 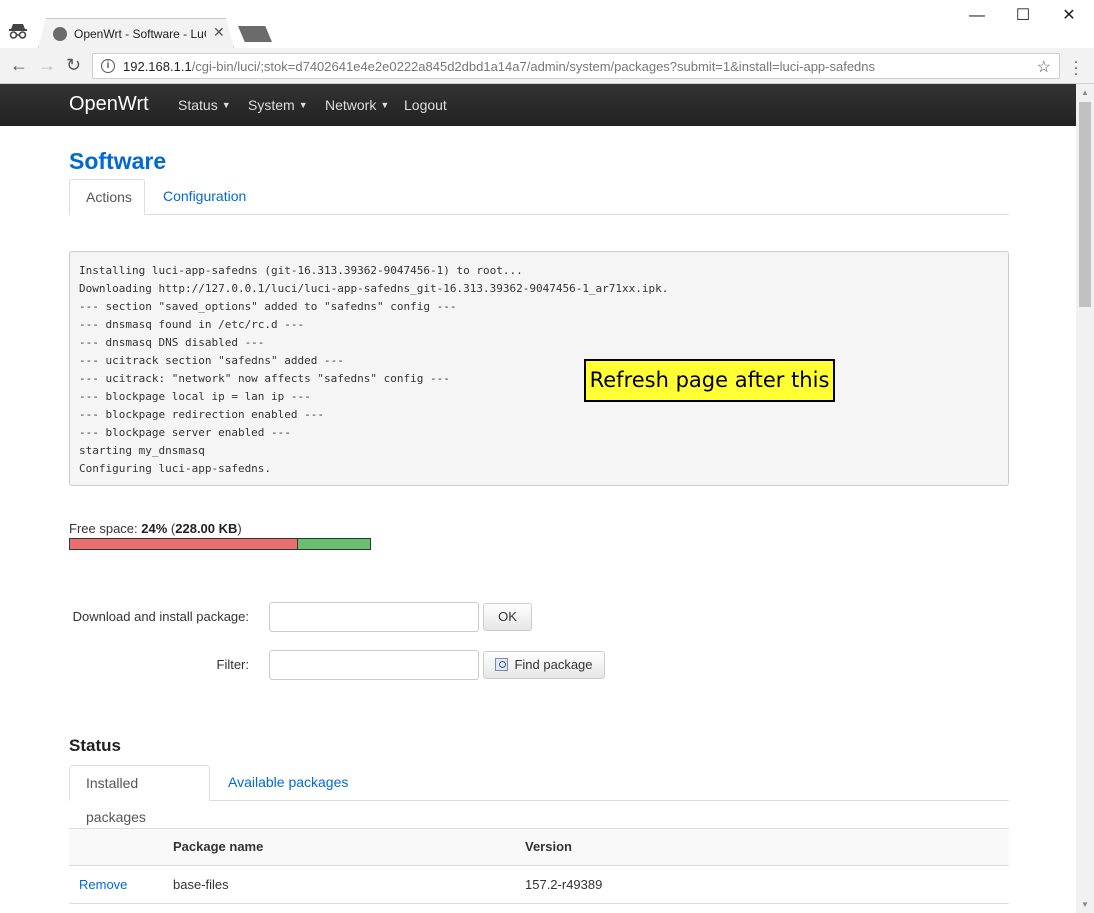 I want to click on table-header: Package name Version, so click(x=539, y=847).